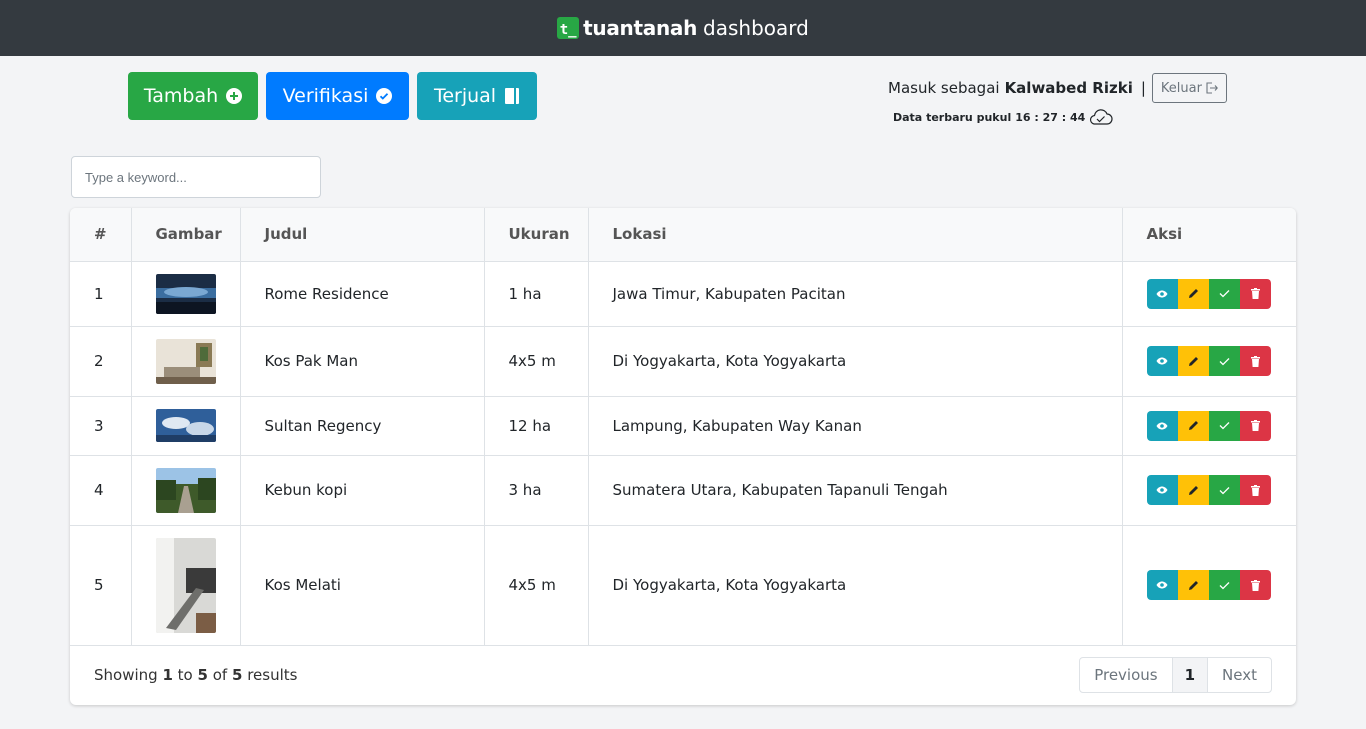 This screenshot has width=1366, height=729. I want to click on check-circle-icon, so click(384, 96).